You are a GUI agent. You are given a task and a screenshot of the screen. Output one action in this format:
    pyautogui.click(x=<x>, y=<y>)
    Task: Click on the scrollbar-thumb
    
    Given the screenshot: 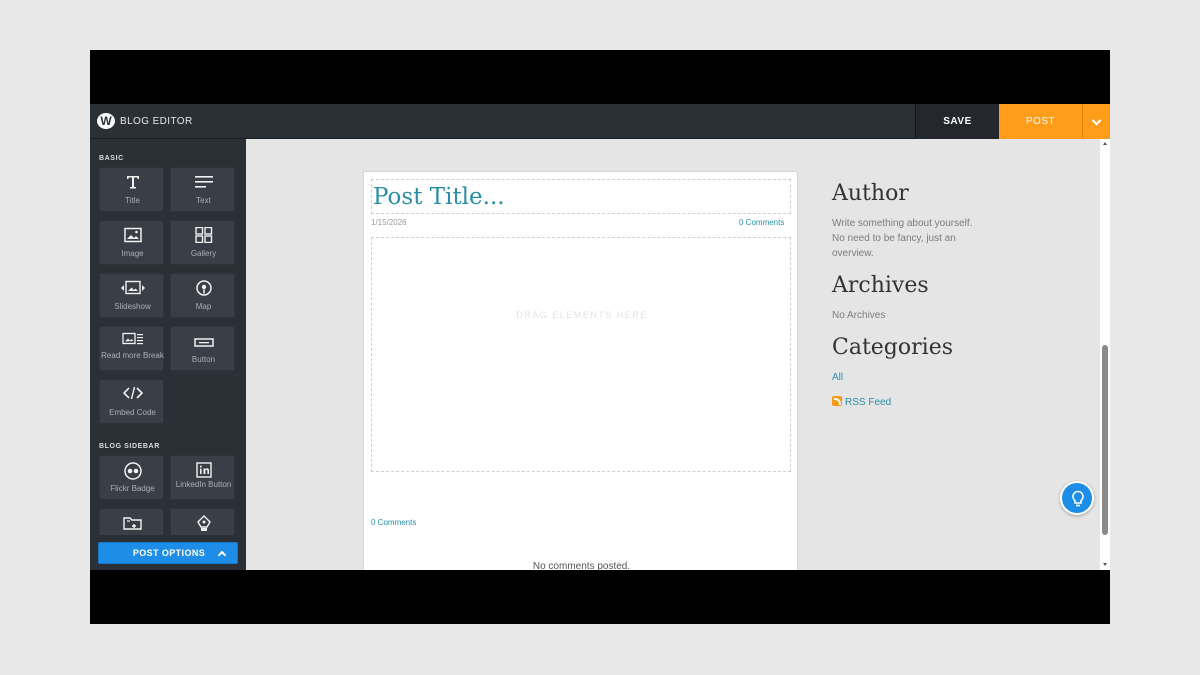 What is the action you would take?
    pyautogui.click(x=1105, y=440)
    